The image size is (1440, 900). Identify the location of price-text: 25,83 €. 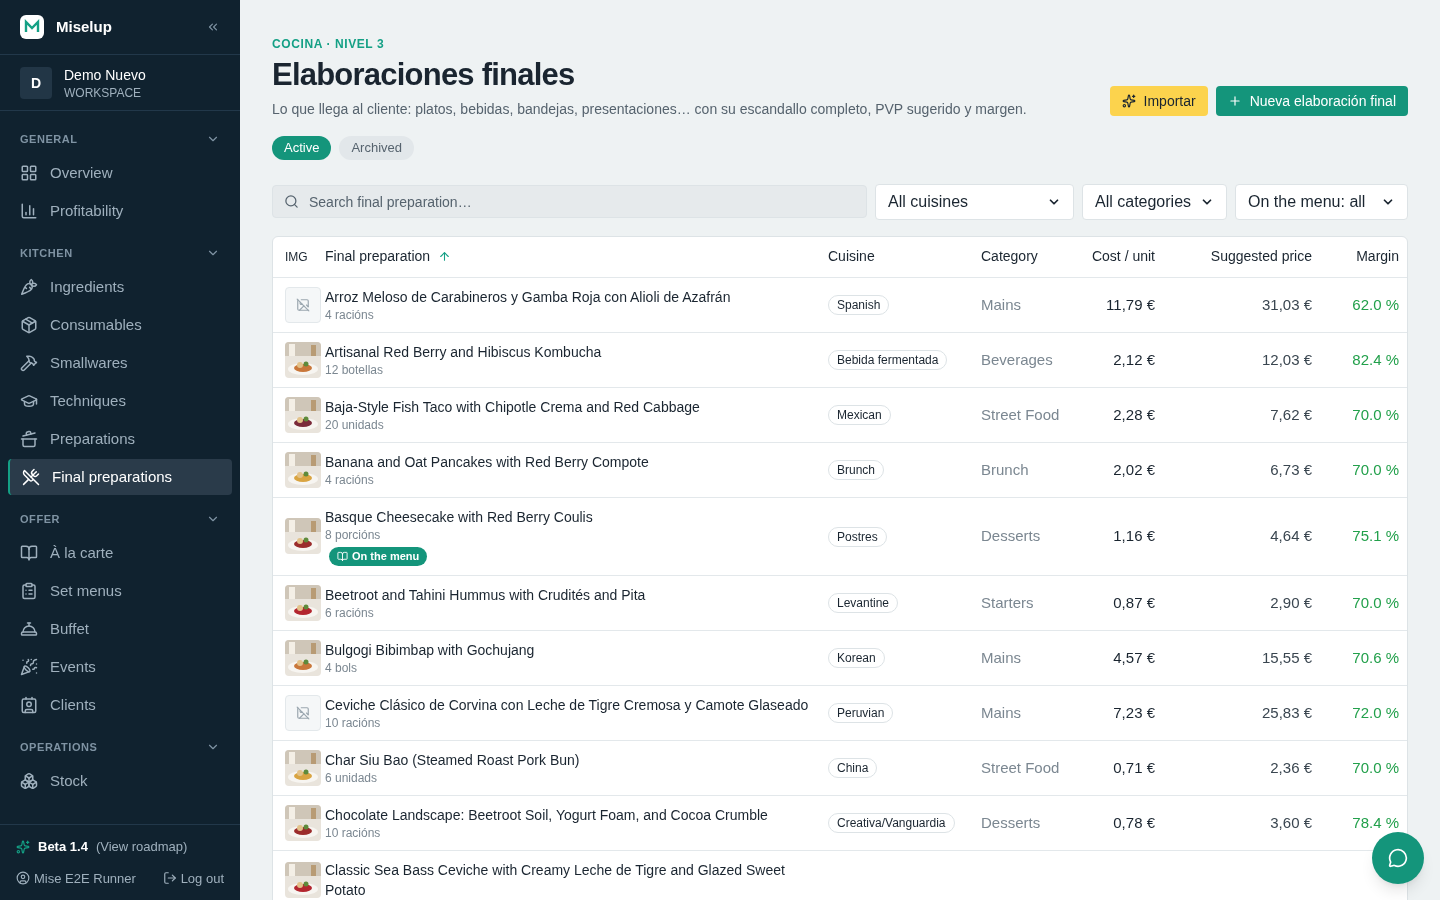
(1286, 712).